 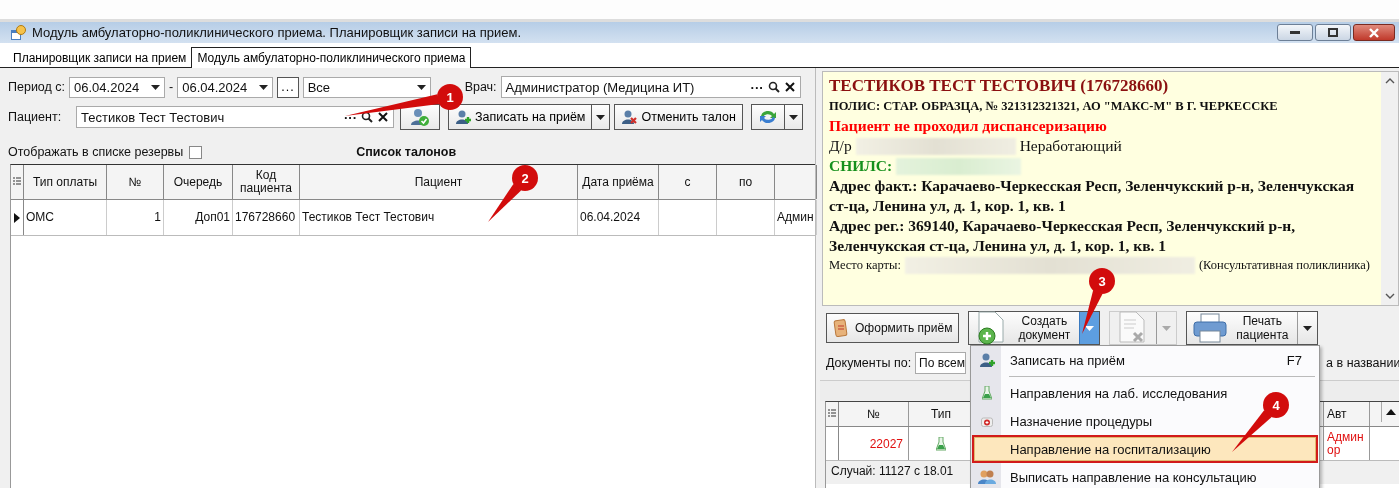 I want to click on people-icon, so click(x=987, y=477).